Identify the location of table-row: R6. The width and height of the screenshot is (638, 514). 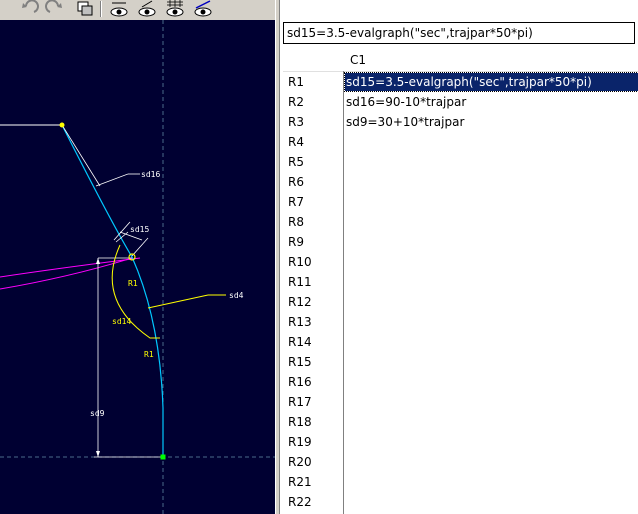
(460, 182).